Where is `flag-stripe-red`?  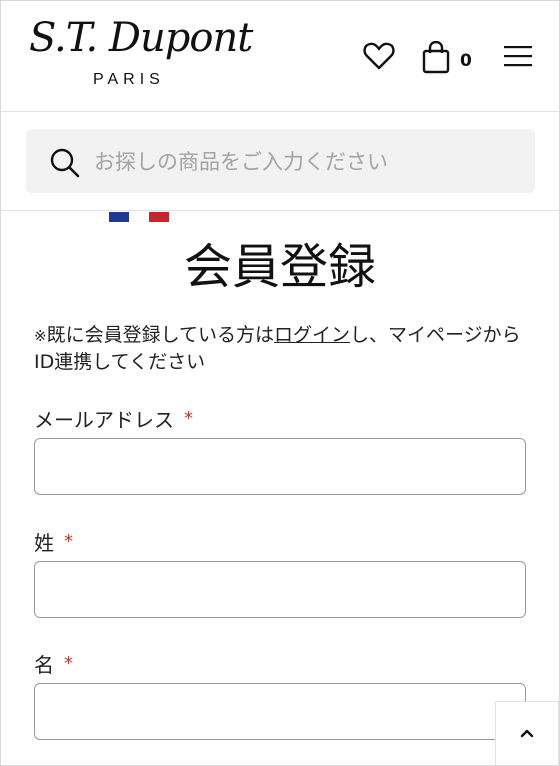
flag-stripe-red is located at coordinates (159, 217).